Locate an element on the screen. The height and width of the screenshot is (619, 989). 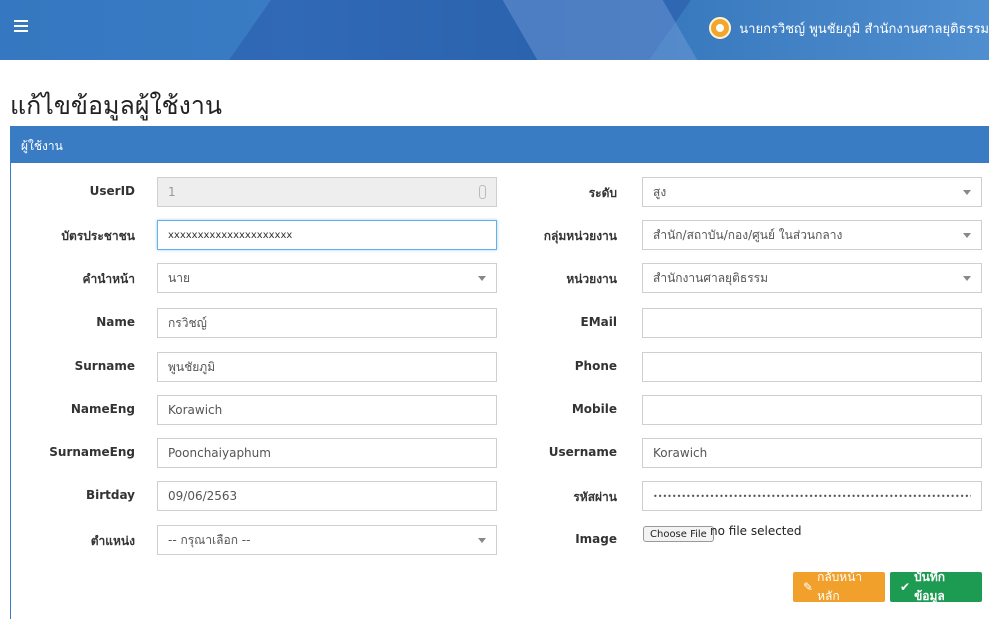
name-input: กรวิชญ์ is located at coordinates (327, 323).